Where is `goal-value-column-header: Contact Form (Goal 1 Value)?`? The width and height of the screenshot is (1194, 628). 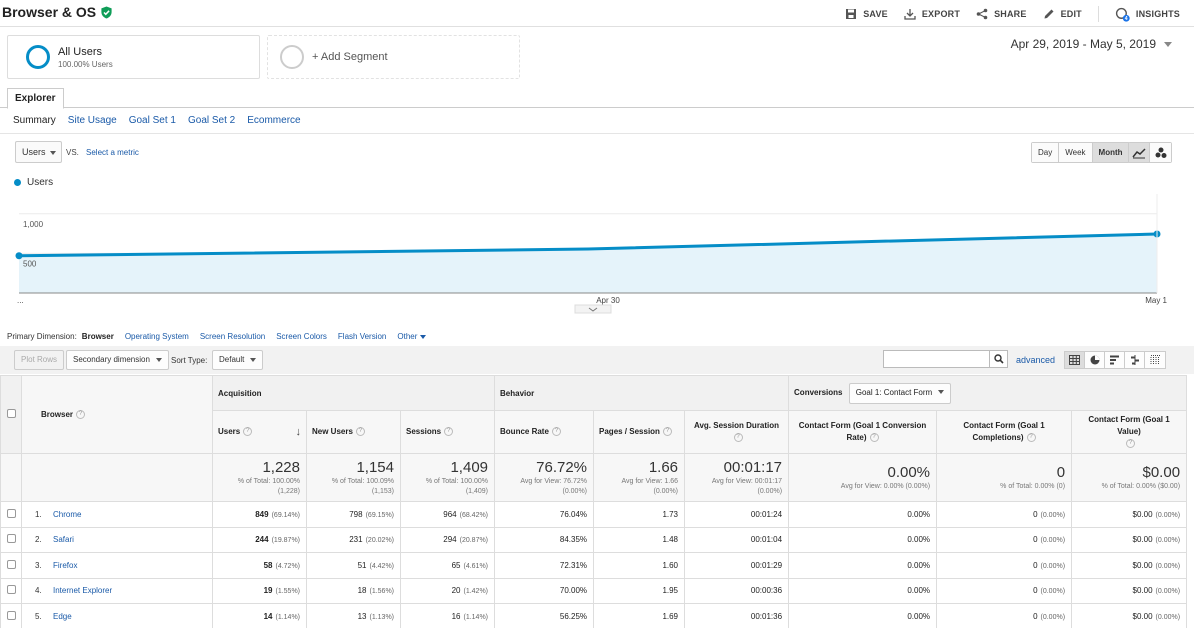
goal-value-column-header: Contact Form (Goal 1 Value)? is located at coordinates (1129, 432).